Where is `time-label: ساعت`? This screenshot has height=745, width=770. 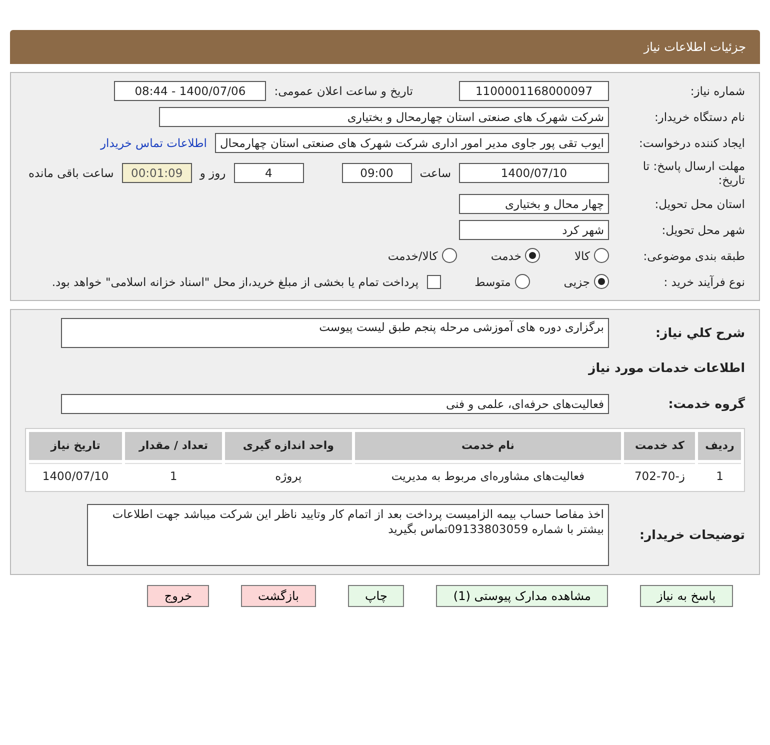
time-label: ساعت is located at coordinates (435, 173).